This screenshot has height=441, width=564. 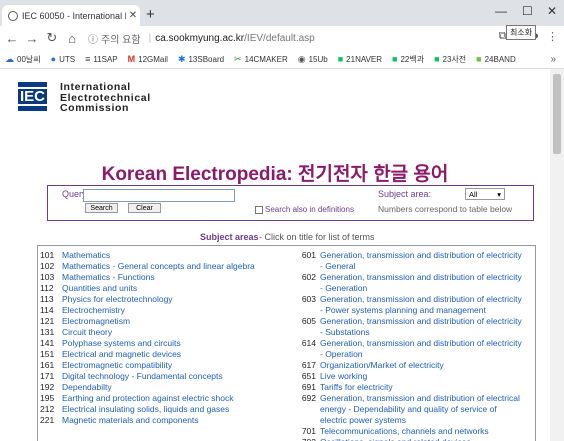 What do you see at coordinates (95, 108) in the screenshot?
I see `org-line: Commission` at bounding box center [95, 108].